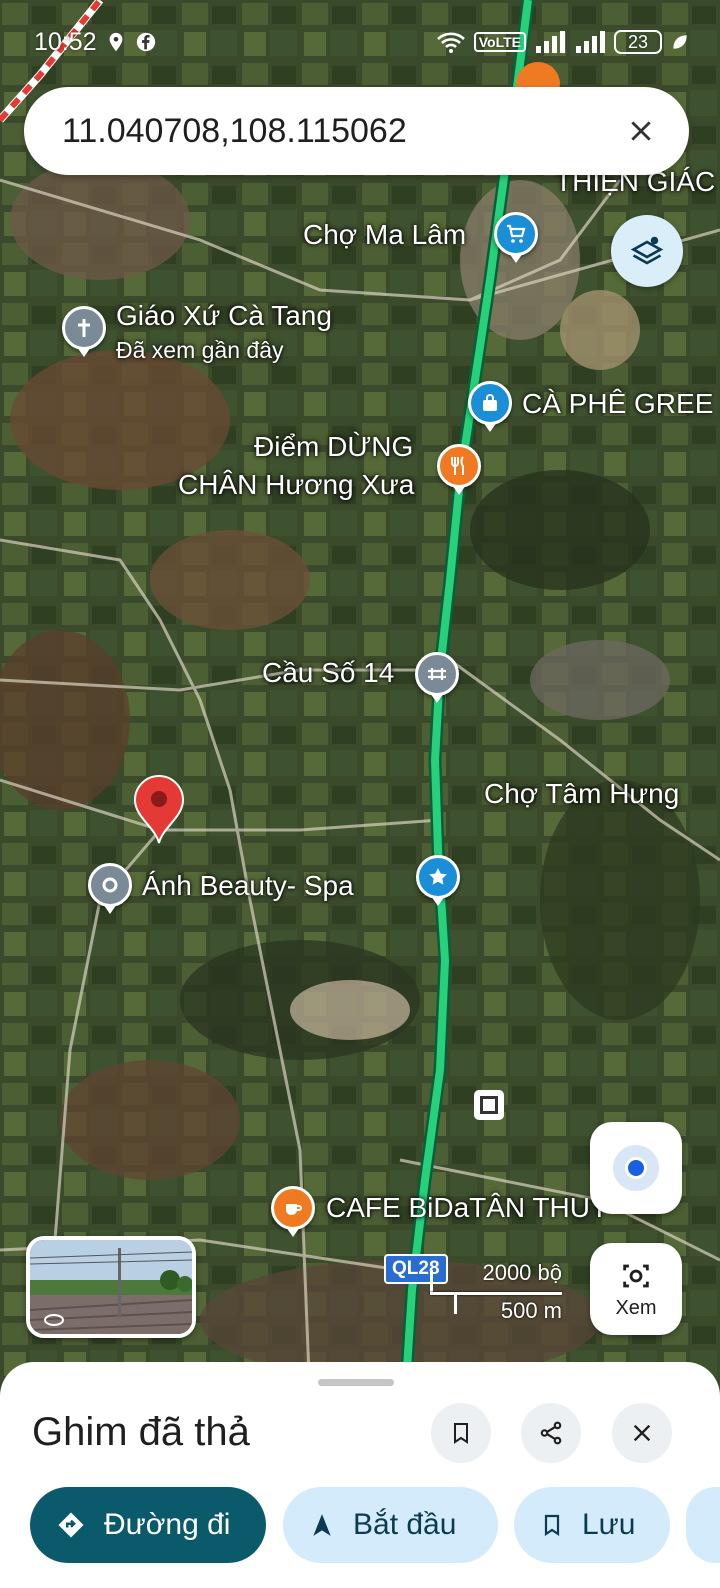 The width and height of the screenshot is (720, 1588). I want to click on place-bottom-sheet: Ghim đã thả Đường đi Bắt đầu Lưu, so click(360, 1475).